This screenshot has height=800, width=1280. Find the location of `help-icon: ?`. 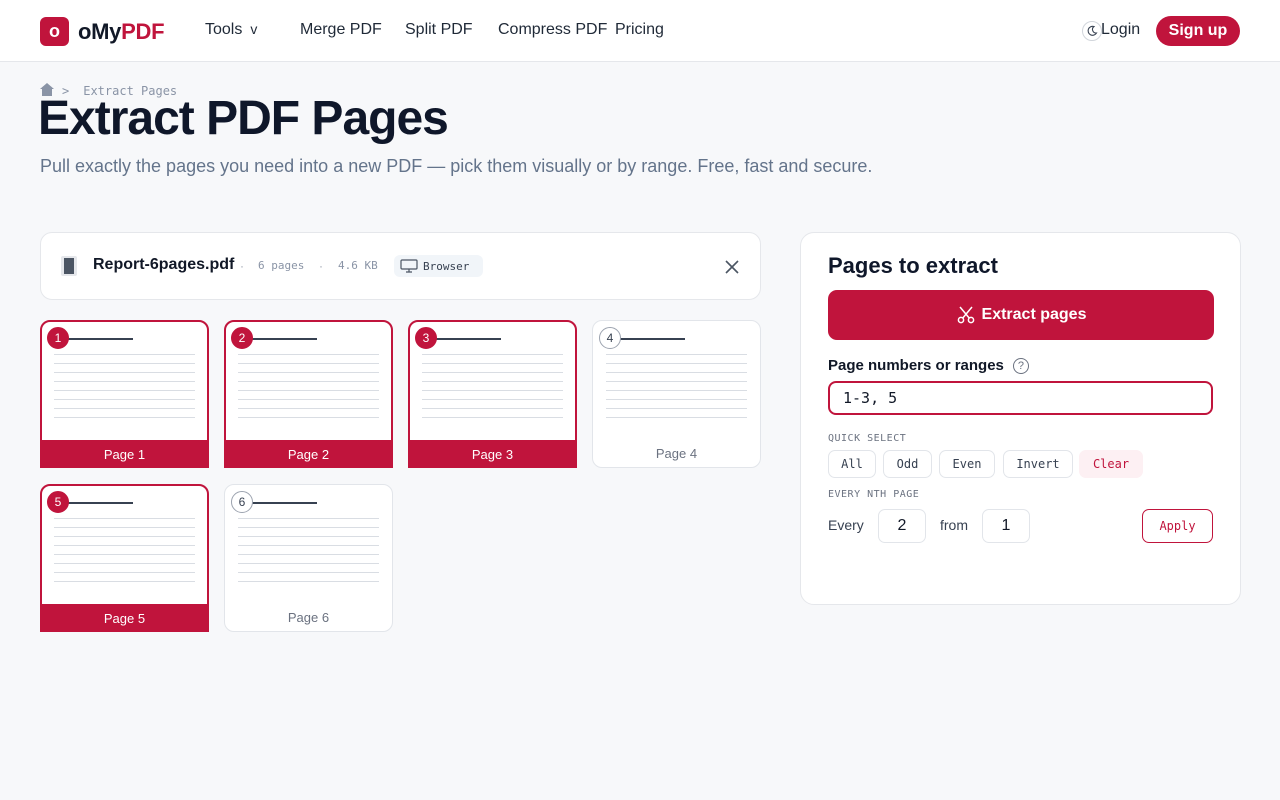

help-icon: ? is located at coordinates (1020, 365).